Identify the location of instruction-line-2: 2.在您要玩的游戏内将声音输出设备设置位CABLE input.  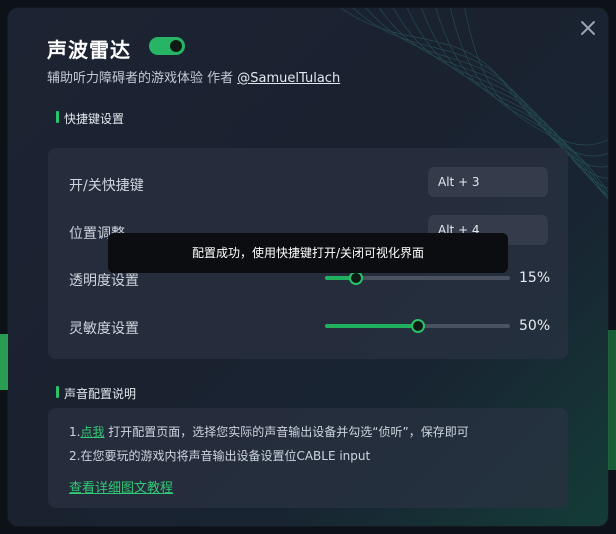
(220, 456).